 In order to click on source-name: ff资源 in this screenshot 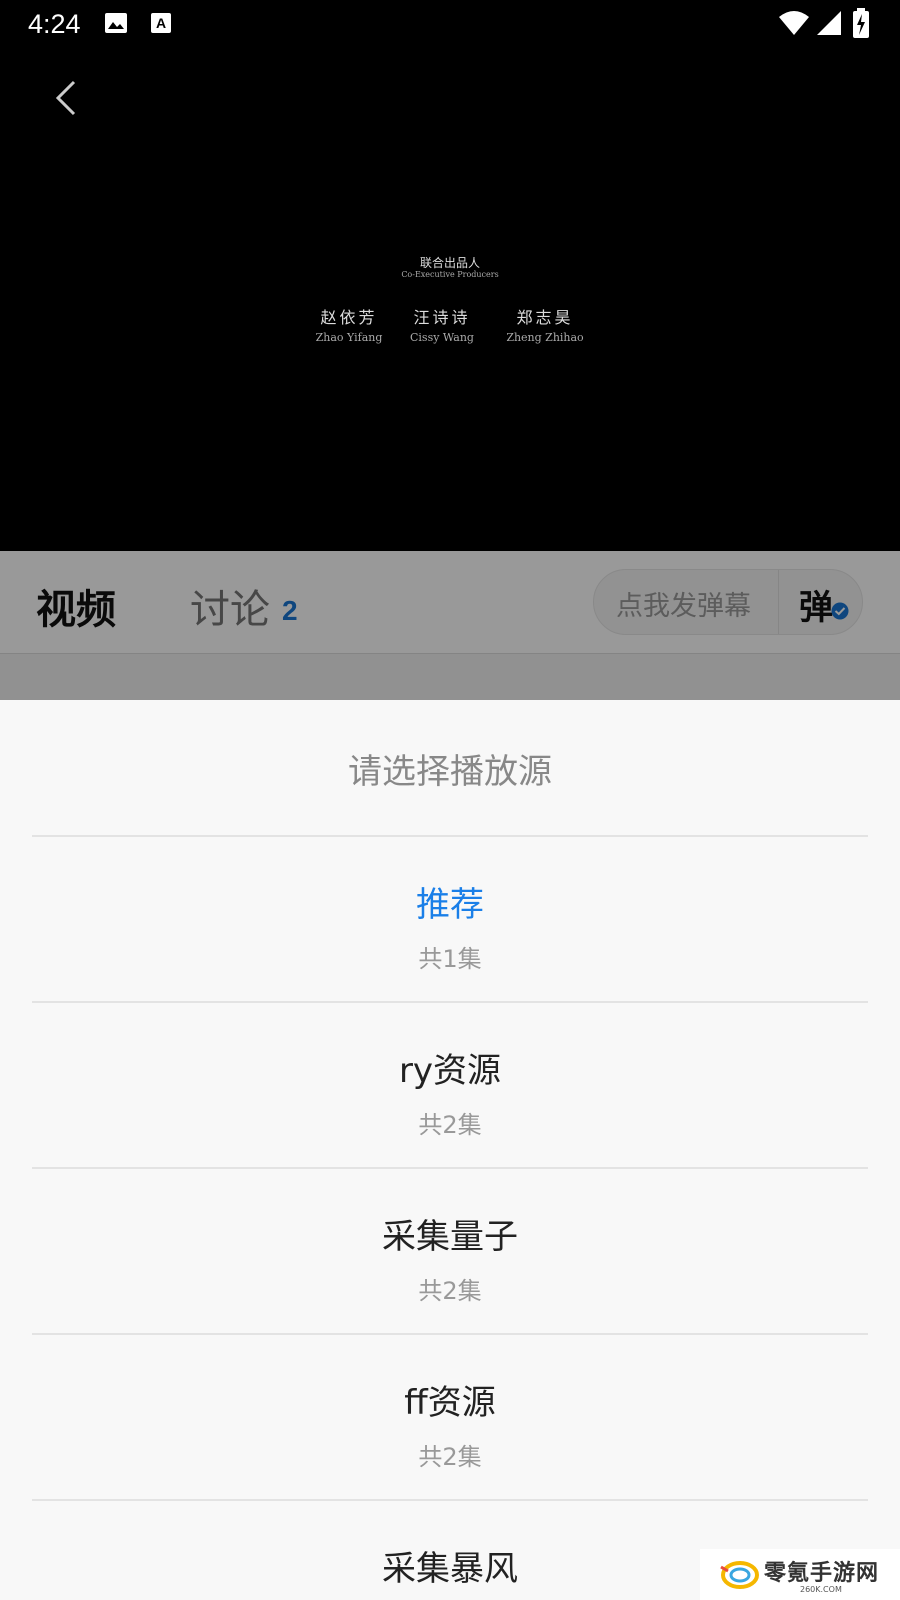, I will do `click(450, 1403)`.